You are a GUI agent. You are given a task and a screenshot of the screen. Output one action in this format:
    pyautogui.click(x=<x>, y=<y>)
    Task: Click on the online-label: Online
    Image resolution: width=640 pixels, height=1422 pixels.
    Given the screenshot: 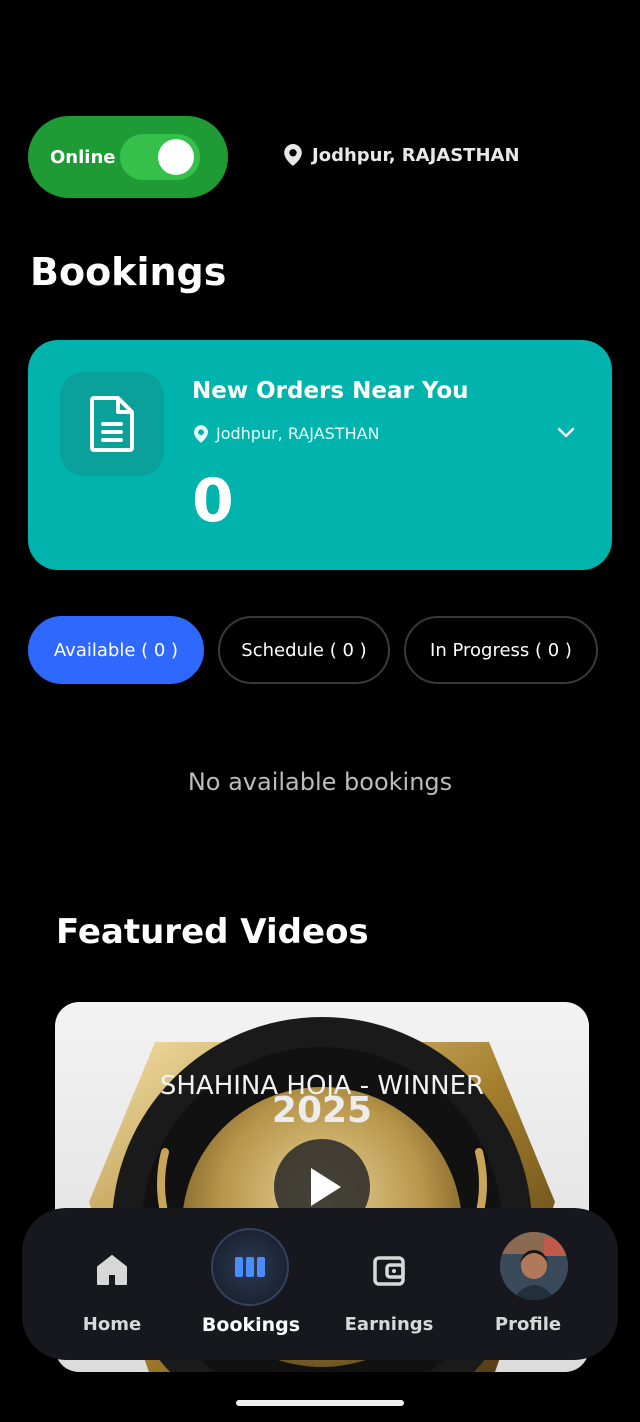 What is the action you would take?
    pyautogui.click(x=83, y=157)
    